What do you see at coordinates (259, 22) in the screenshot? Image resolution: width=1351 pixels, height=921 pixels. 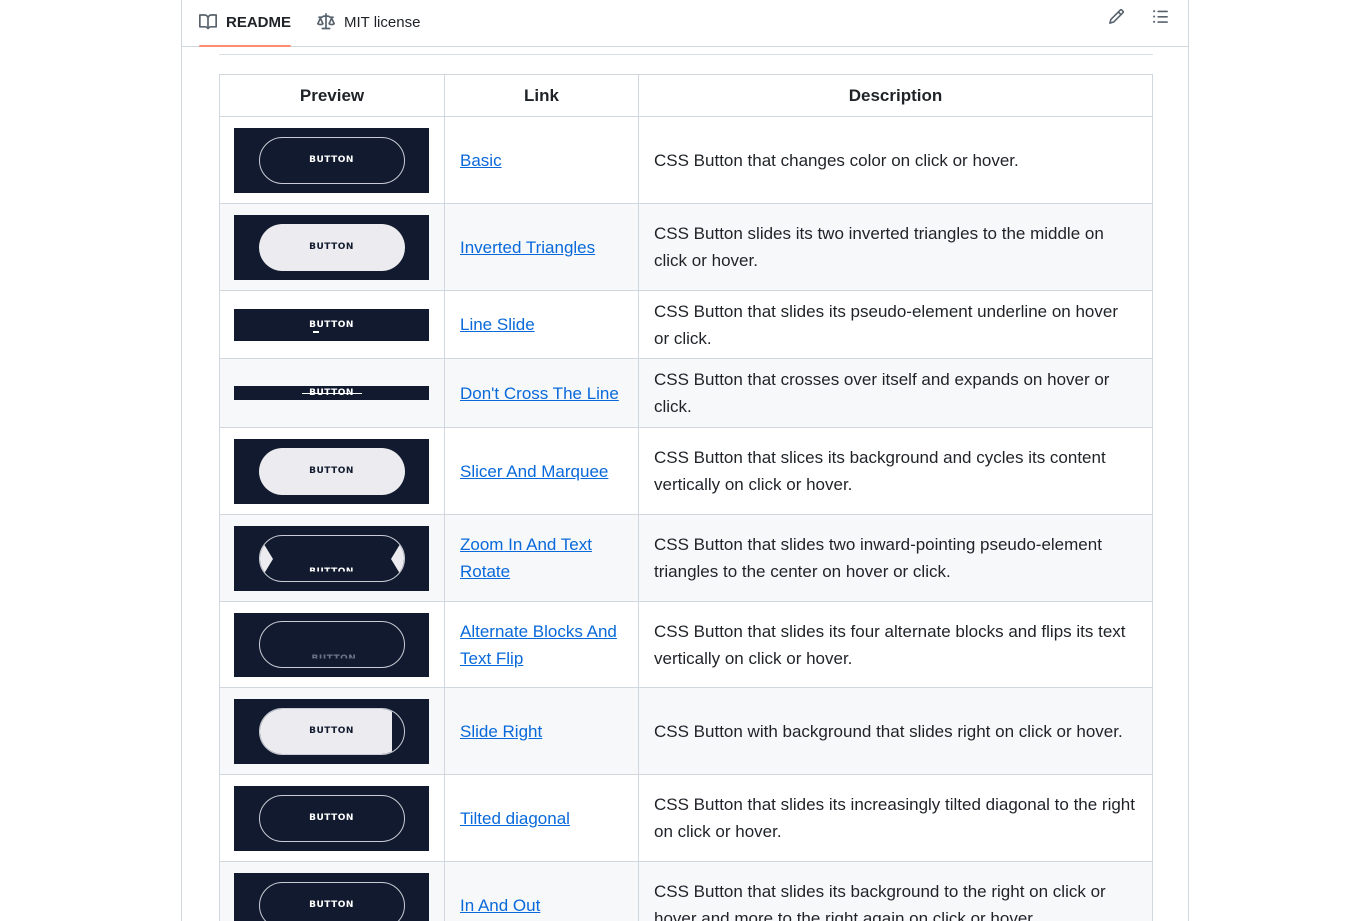 I see `tab-readme-label: README` at bounding box center [259, 22].